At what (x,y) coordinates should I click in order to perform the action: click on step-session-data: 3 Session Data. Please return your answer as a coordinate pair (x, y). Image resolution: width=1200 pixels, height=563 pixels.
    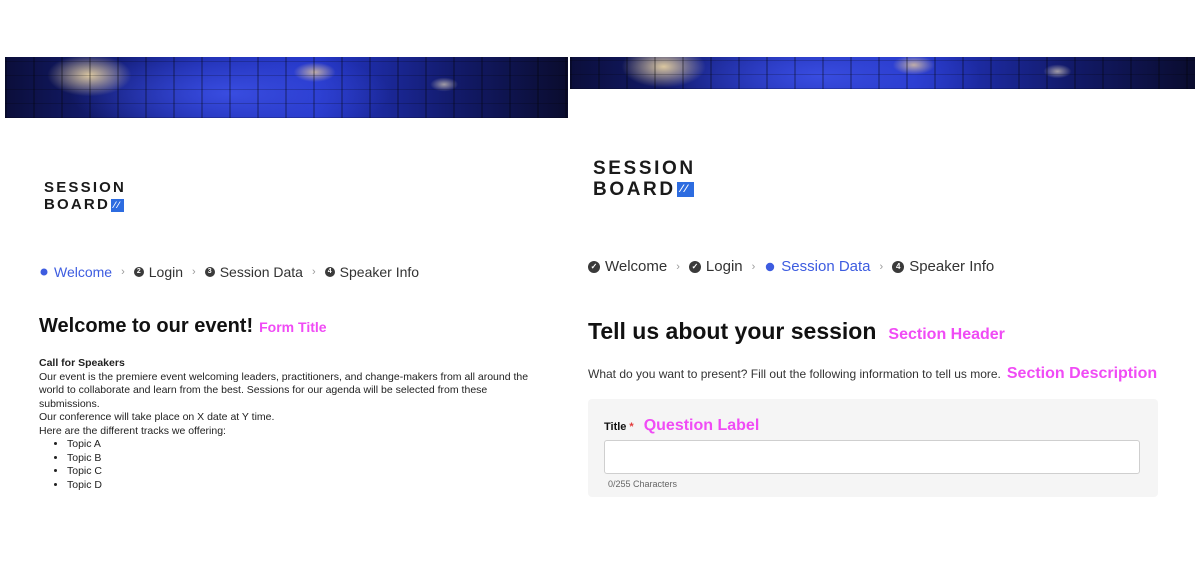
    Looking at the image, I should click on (253, 272).